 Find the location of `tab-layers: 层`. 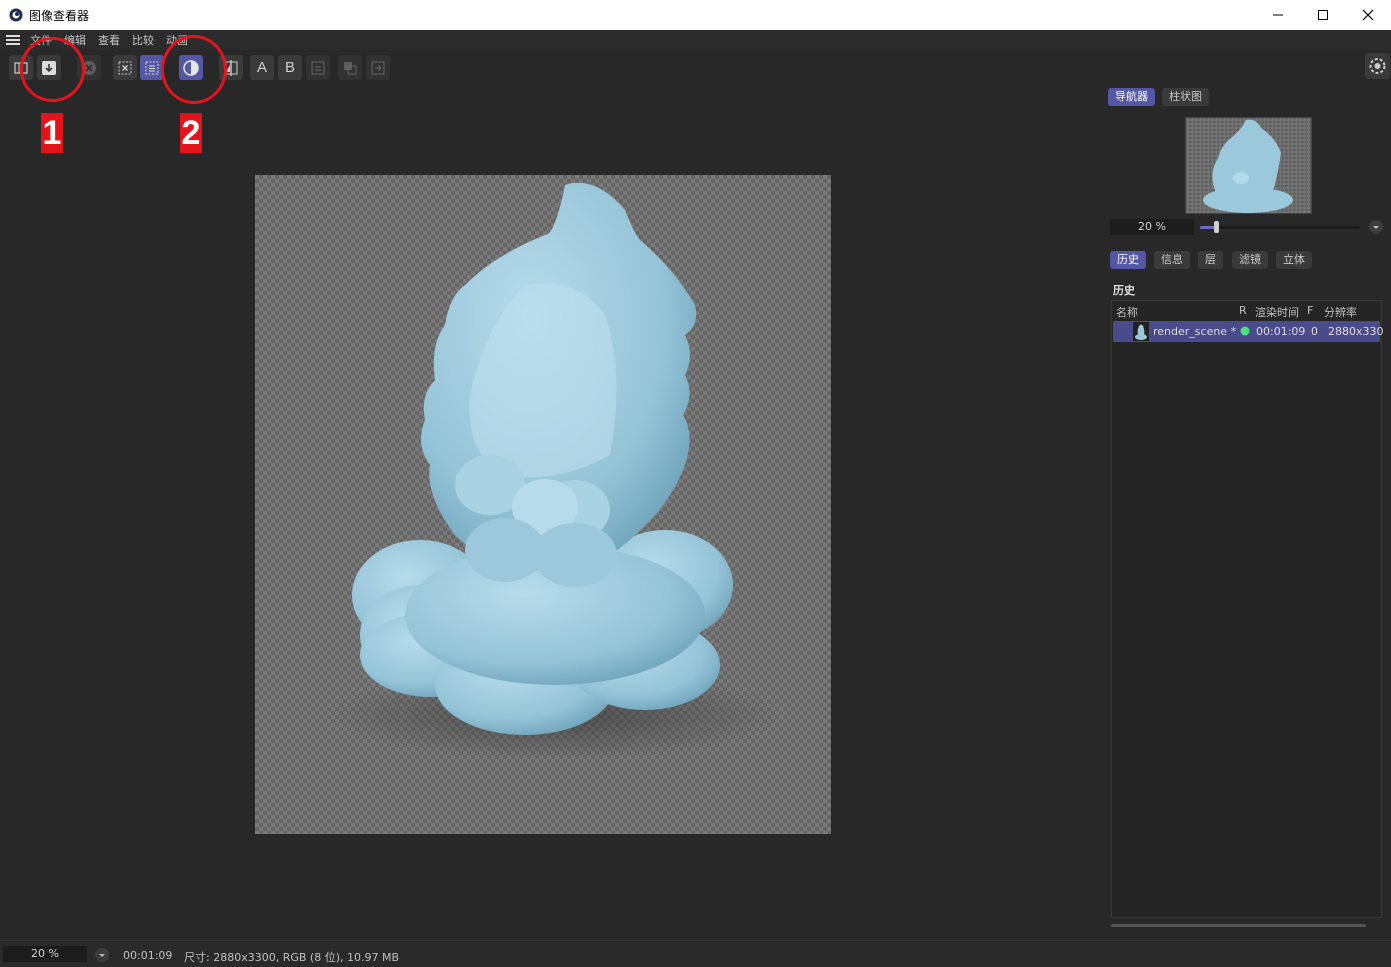

tab-layers: 层 is located at coordinates (1210, 260).